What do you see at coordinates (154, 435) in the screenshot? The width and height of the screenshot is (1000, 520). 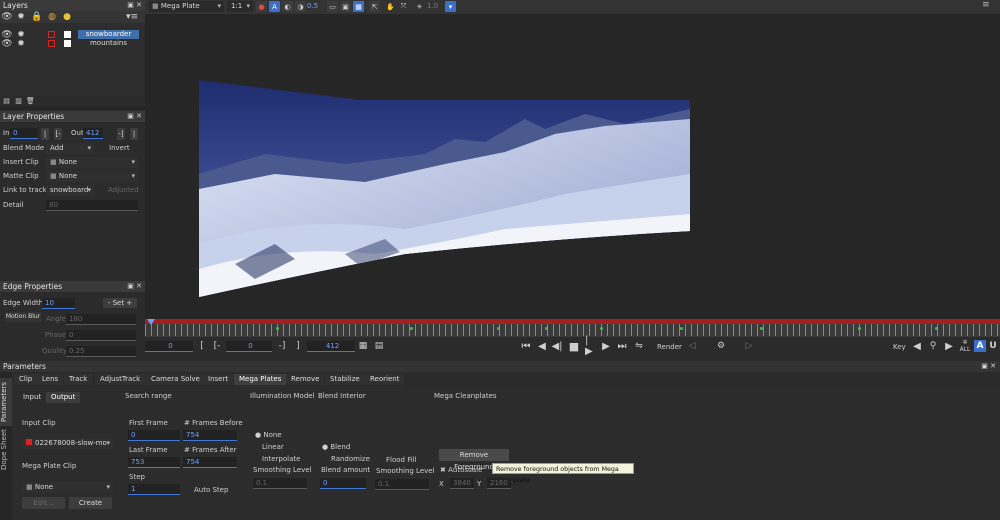 I see `first-frame-field: 0` at bounding box center [154, 435].